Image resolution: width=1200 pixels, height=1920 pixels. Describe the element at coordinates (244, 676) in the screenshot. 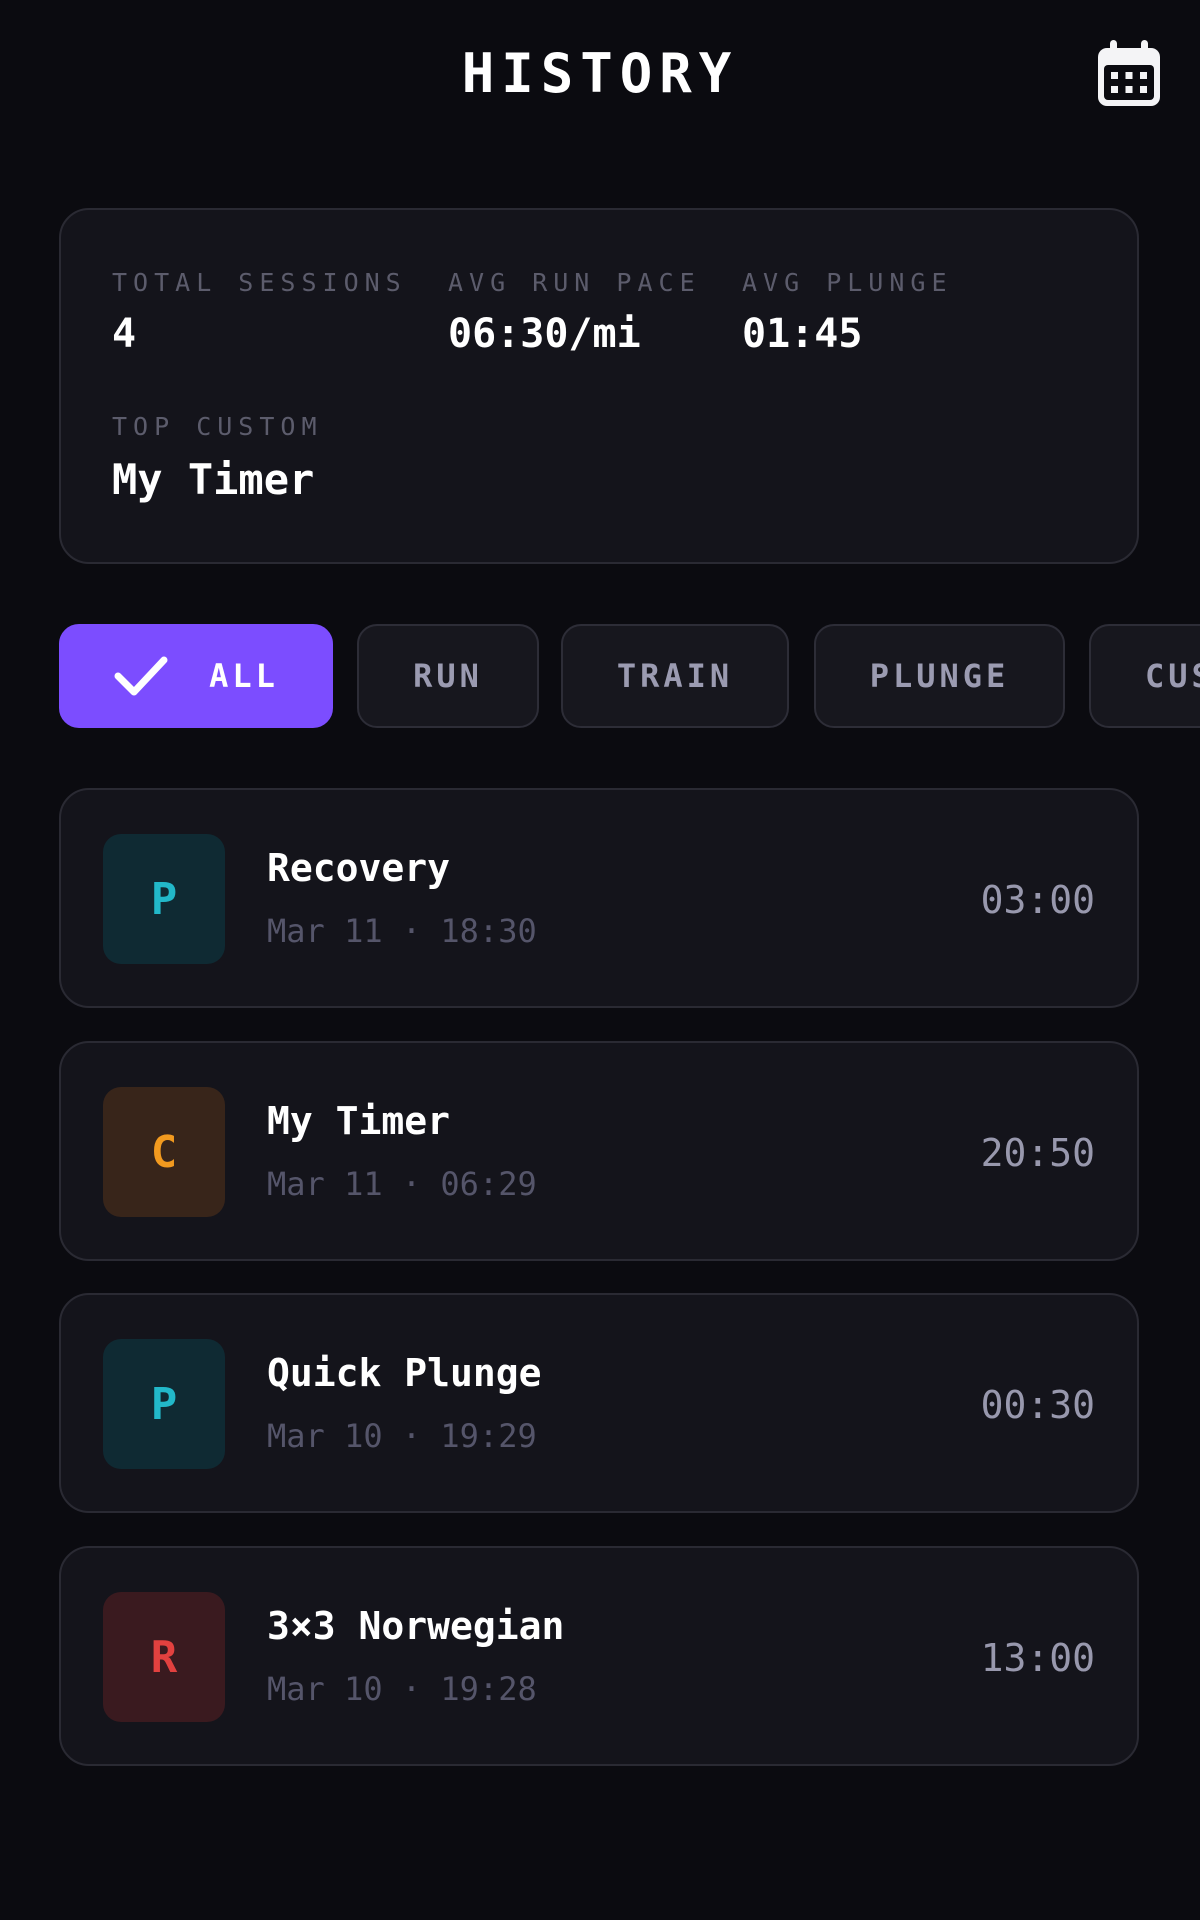

I see `filter-chip-label: ALL` at that location.